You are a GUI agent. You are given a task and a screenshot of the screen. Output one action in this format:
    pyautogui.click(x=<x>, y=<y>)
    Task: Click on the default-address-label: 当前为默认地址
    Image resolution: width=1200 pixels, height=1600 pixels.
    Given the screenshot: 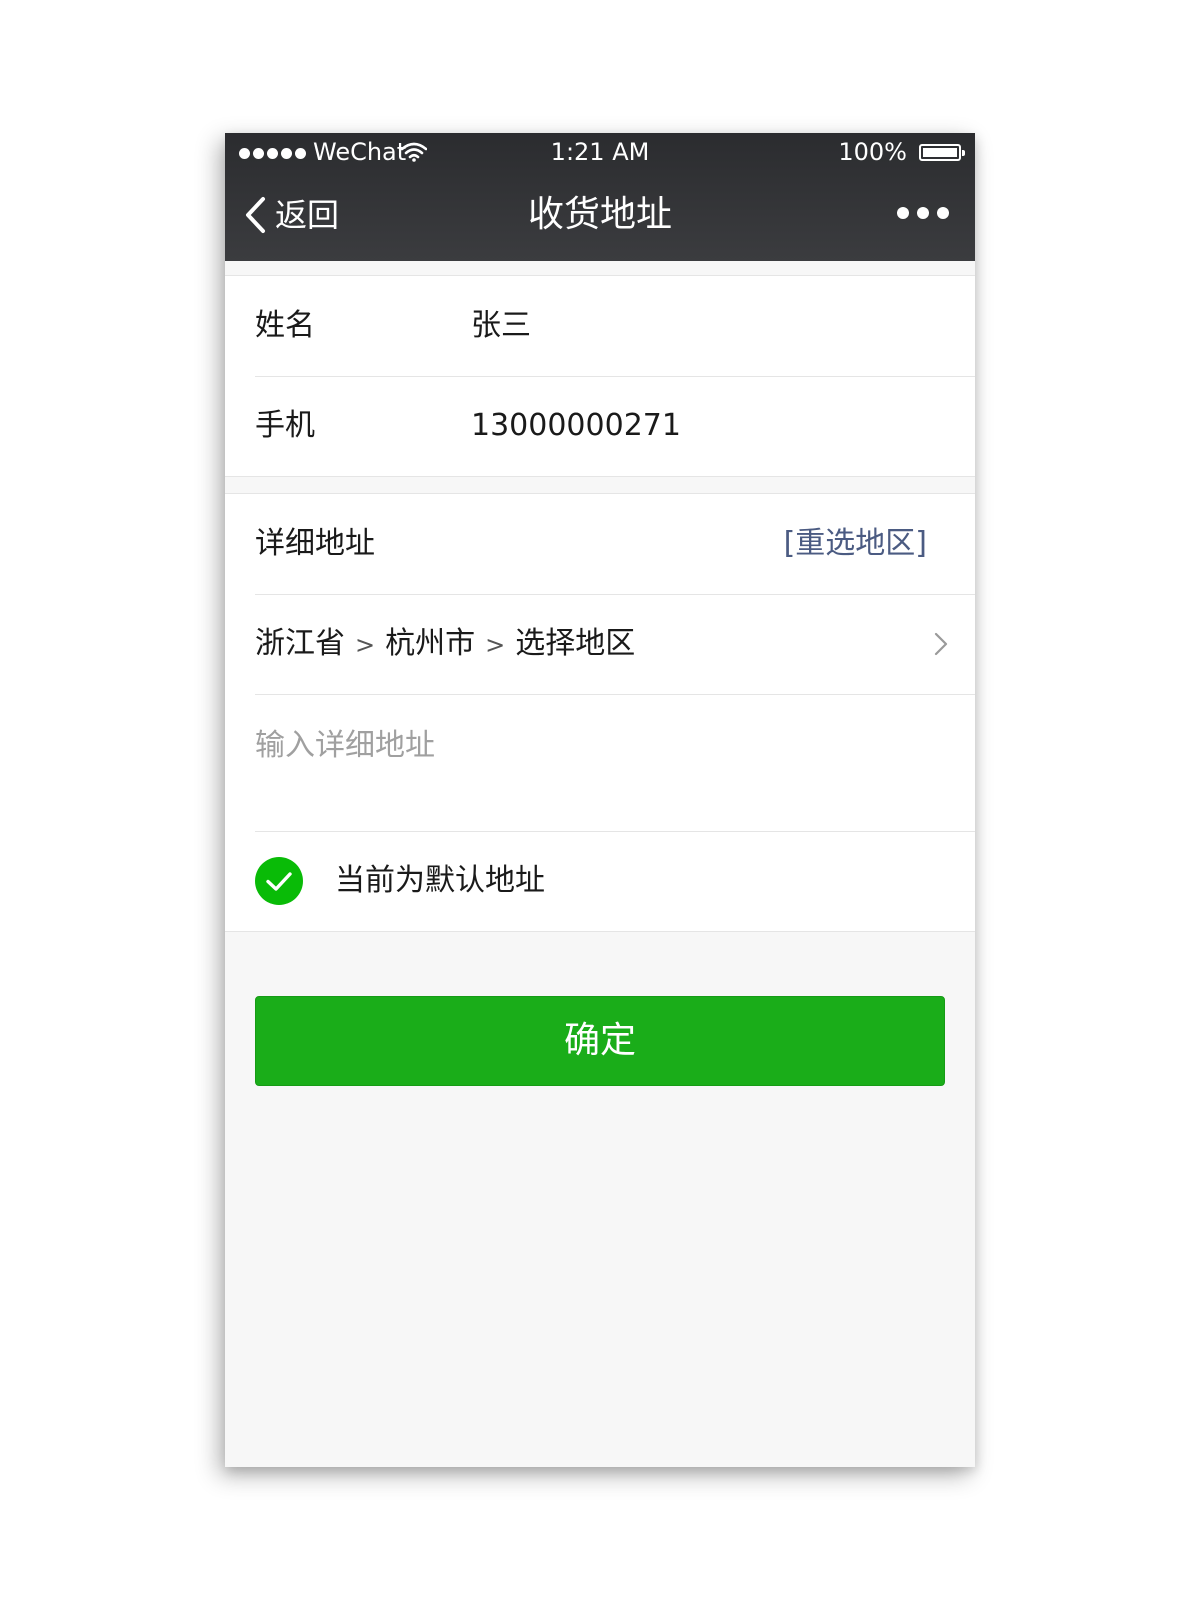 What is the action you would take?
    pyautogui.click(x=440, y=880)
    